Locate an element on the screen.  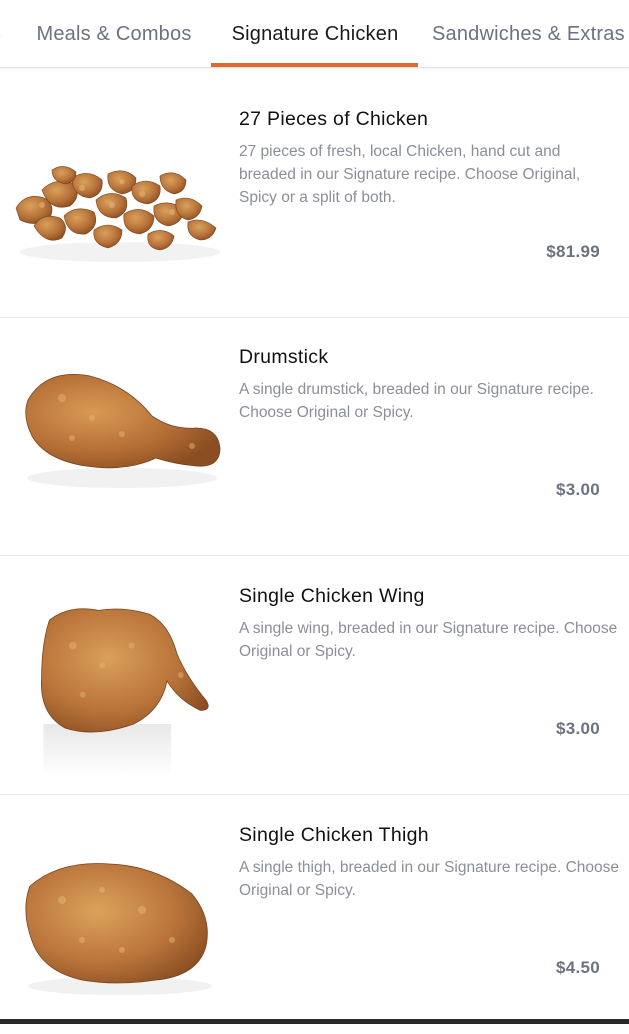
active-tab-indicator is located at coordinates (314, 65).